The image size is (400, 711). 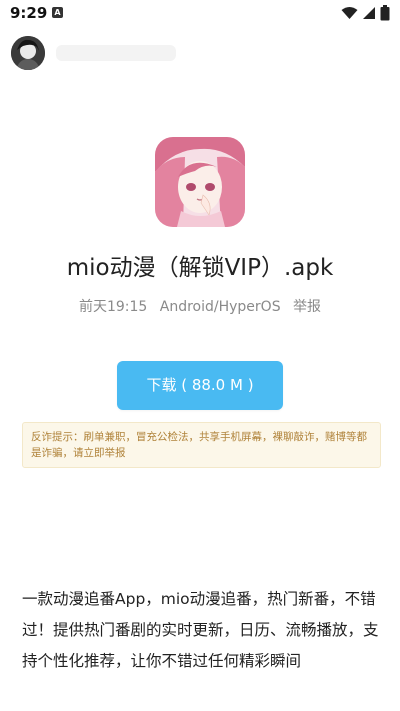 I want to click on upload-date: 前天19:15, so click(x=113, y=307).